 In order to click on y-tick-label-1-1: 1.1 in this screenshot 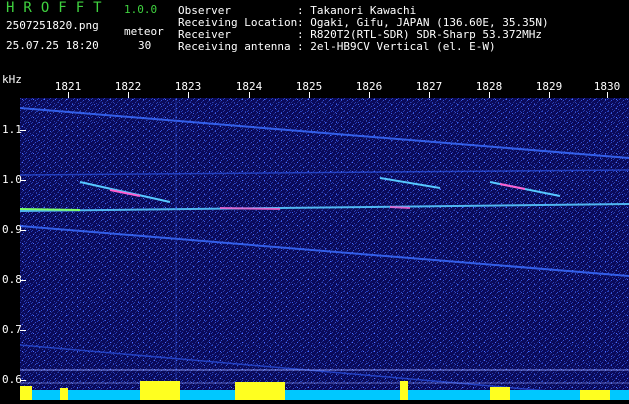, I will do `click(12, 129)`.